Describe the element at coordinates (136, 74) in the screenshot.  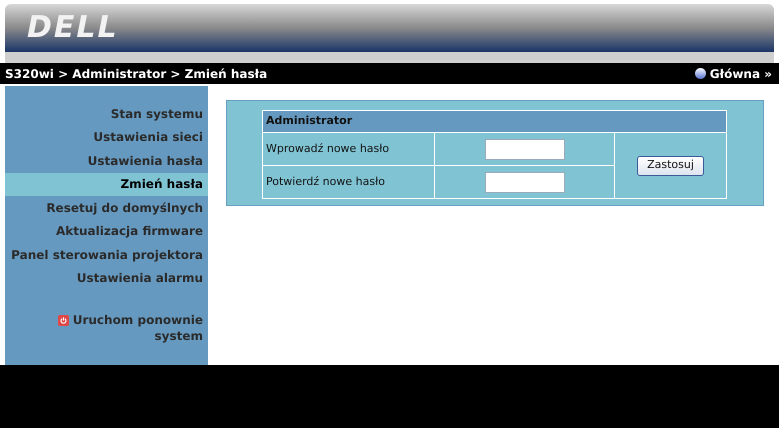
I see `breadcrumb: S320wi > Administrator > Zmień hasła` at that location.